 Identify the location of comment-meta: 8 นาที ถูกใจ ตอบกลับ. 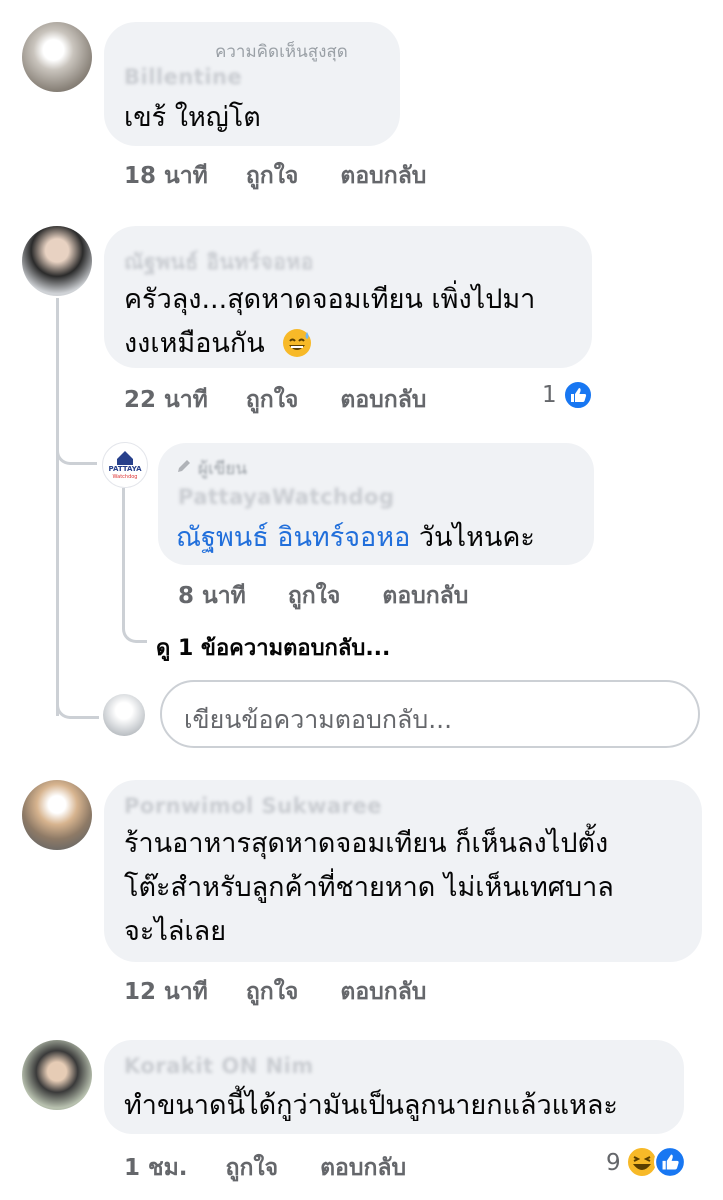
(323, 596).